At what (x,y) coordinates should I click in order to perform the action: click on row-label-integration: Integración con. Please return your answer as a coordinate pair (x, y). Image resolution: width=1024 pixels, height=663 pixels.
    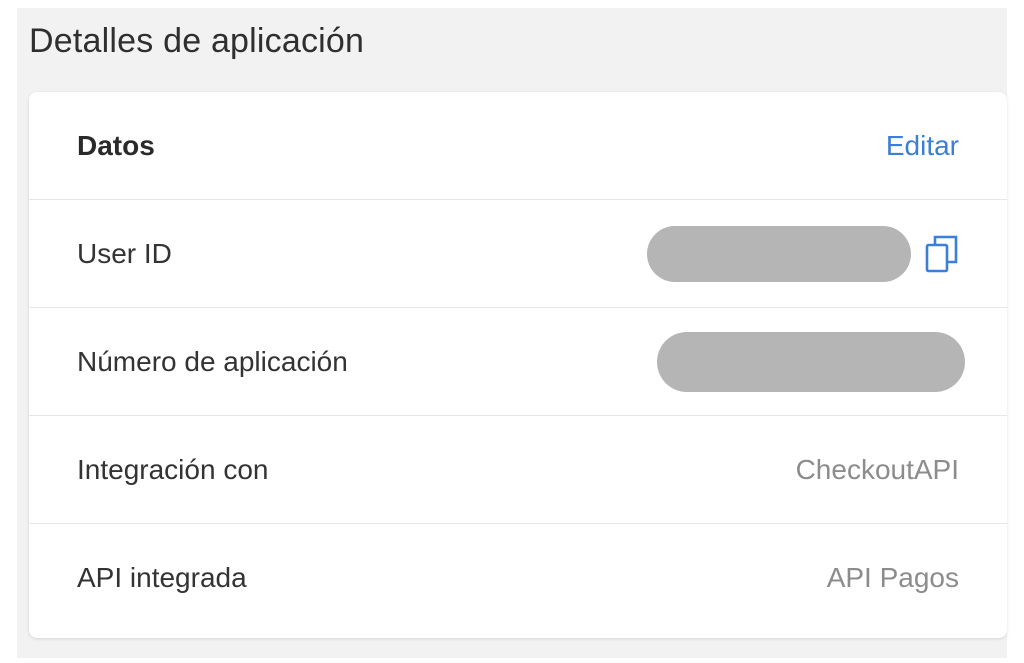
    Looking at the image, I should click on (173, 469).